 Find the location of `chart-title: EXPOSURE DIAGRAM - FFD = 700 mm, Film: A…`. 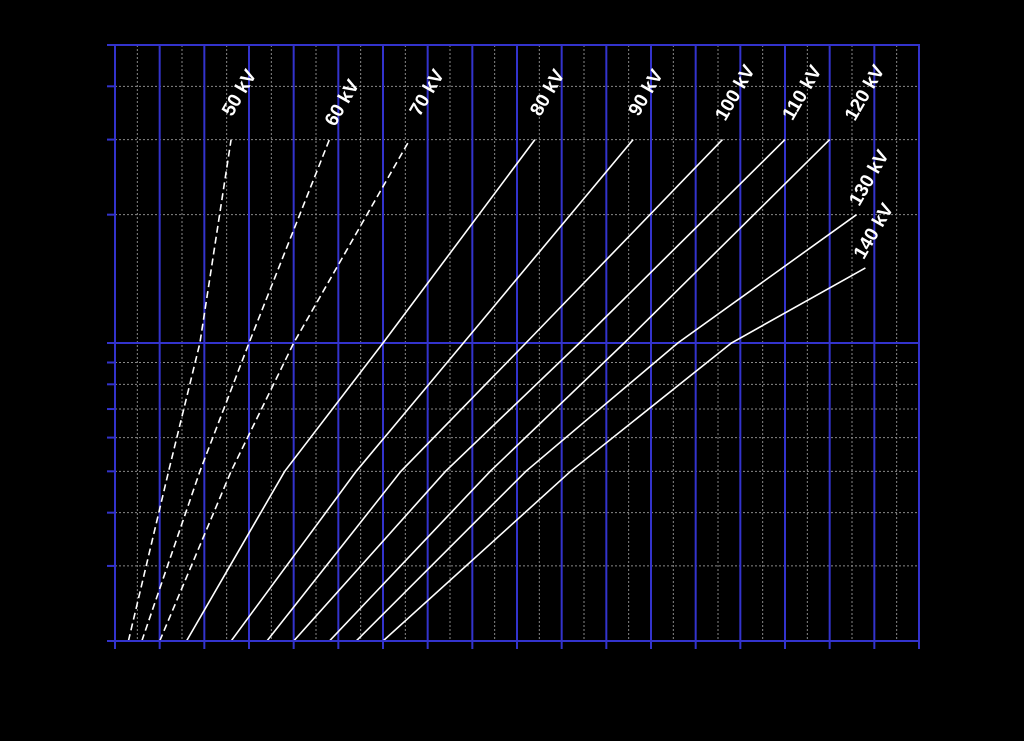

chart-title: EXPOSURE DIAGRAM - FFD = 700 mm, Film: A… is located at coordinates (512, 10).